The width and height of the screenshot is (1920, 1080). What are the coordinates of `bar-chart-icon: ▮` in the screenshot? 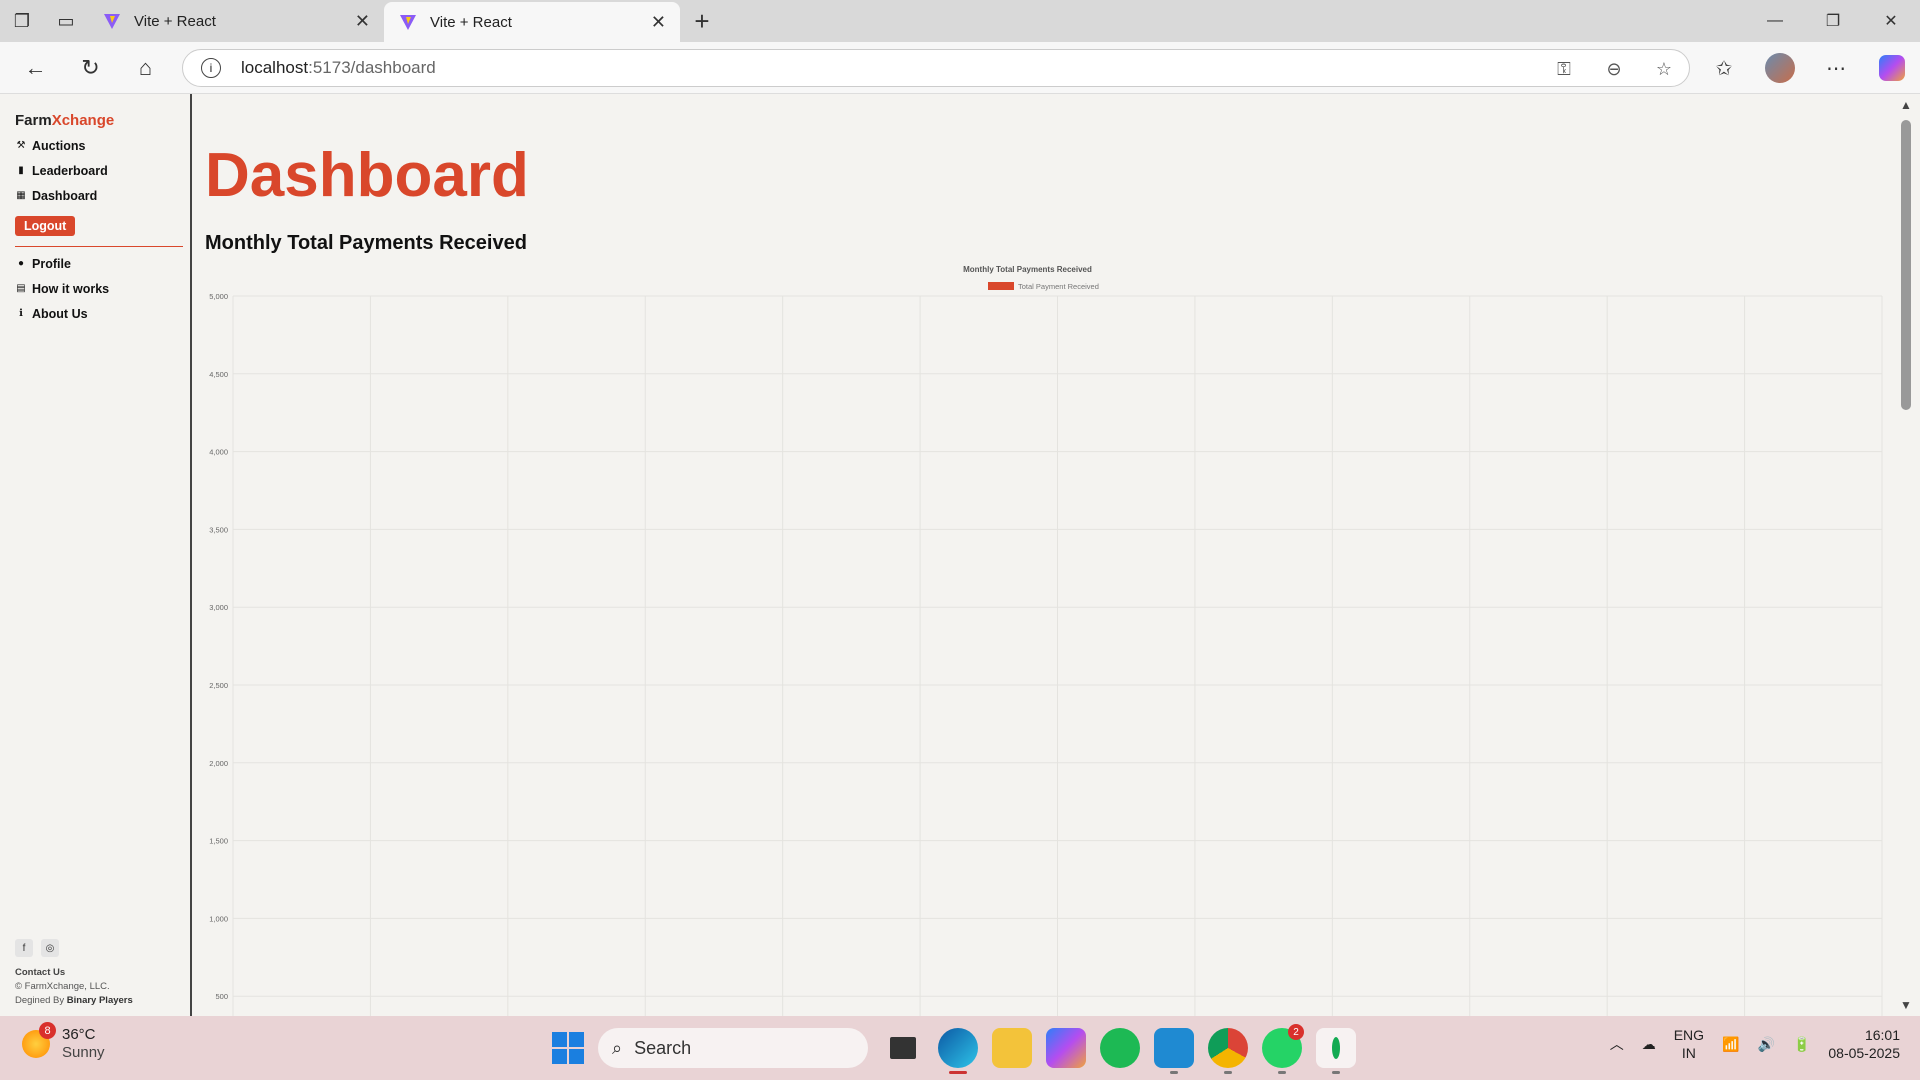 It's located at (21, 170).